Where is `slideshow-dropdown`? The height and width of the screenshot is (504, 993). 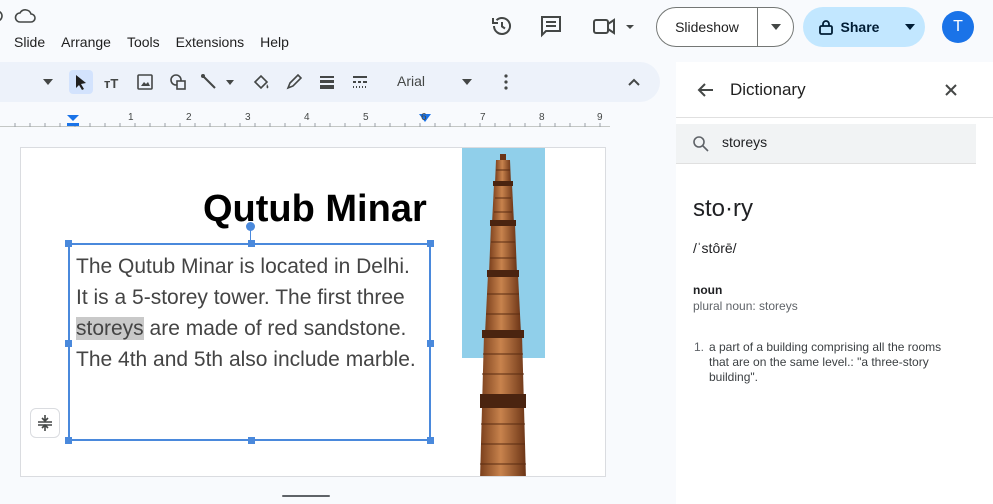 slideshow-dropdown is located at coordinates (775, 27).